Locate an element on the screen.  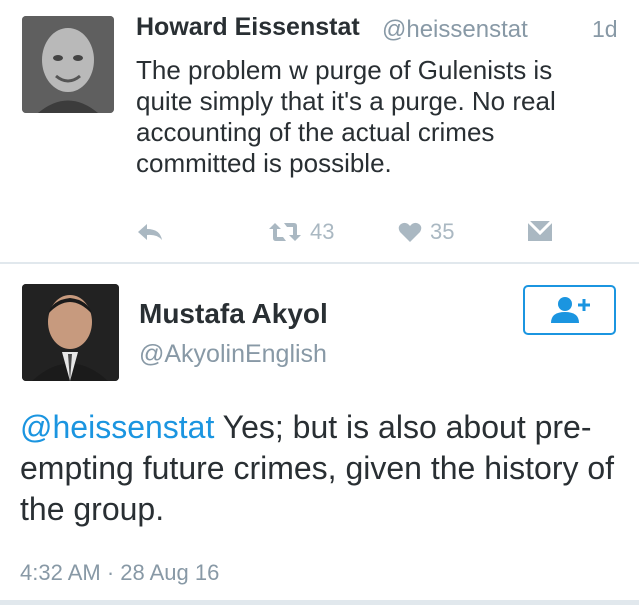
reply-button is located at coordinates (150, 232).